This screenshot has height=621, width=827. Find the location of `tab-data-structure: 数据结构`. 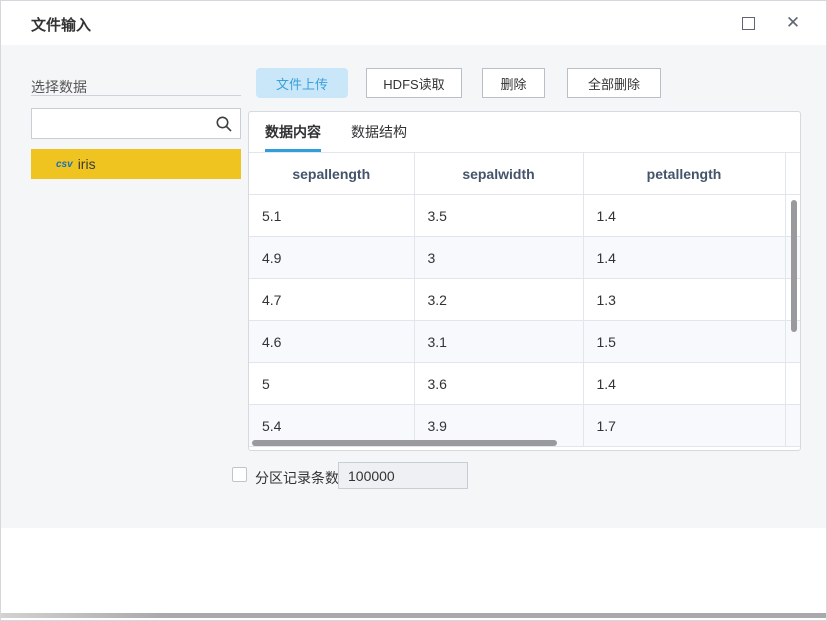

tab-data-structure: 数据结构 is located at coordinates (379, 132).